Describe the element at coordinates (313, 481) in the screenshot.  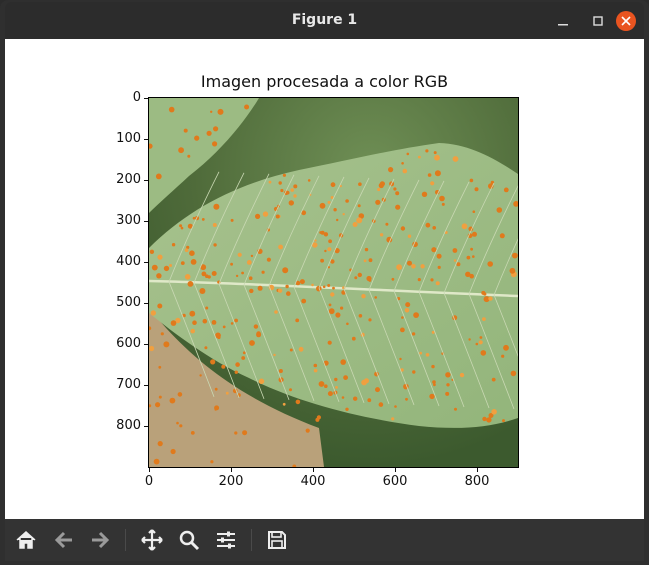
I see `x-tick-label: 400` at that location.